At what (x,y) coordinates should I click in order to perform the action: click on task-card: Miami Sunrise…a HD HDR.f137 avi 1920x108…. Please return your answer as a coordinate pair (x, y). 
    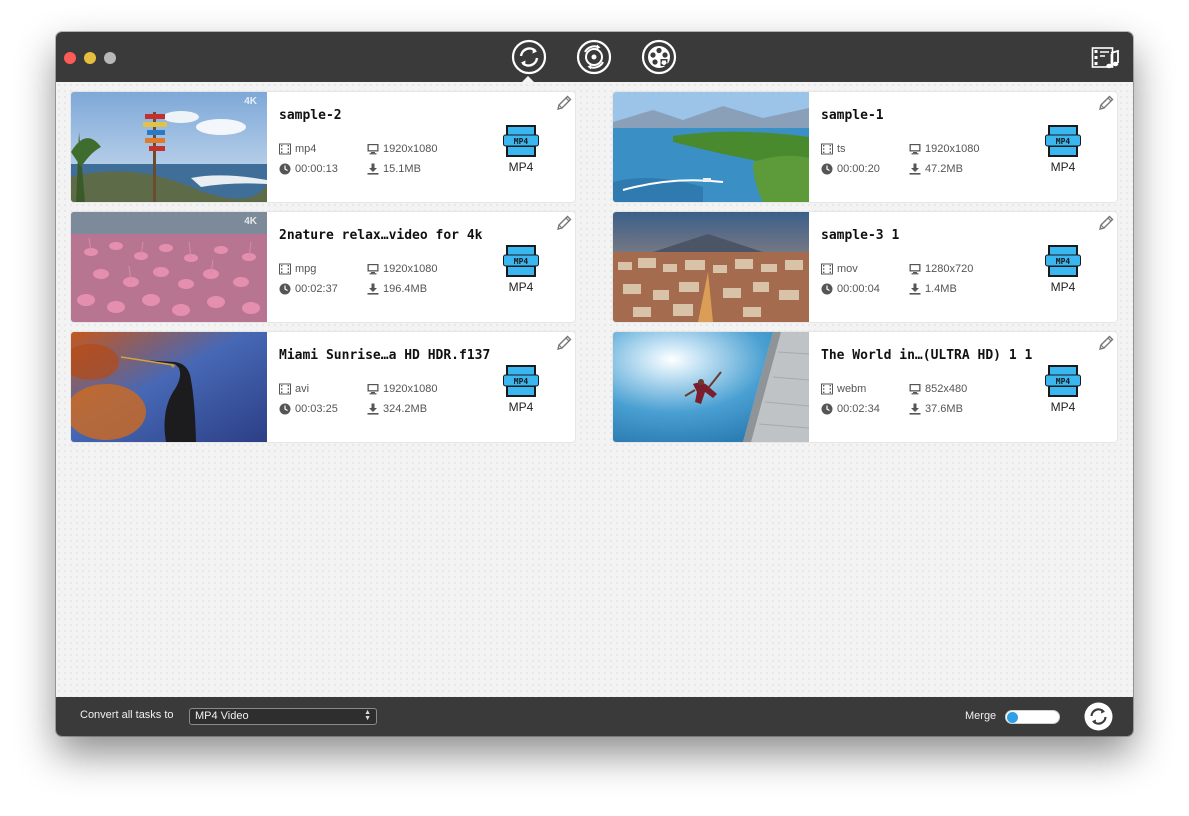
    Looking at the image, I should click on (323, 387).